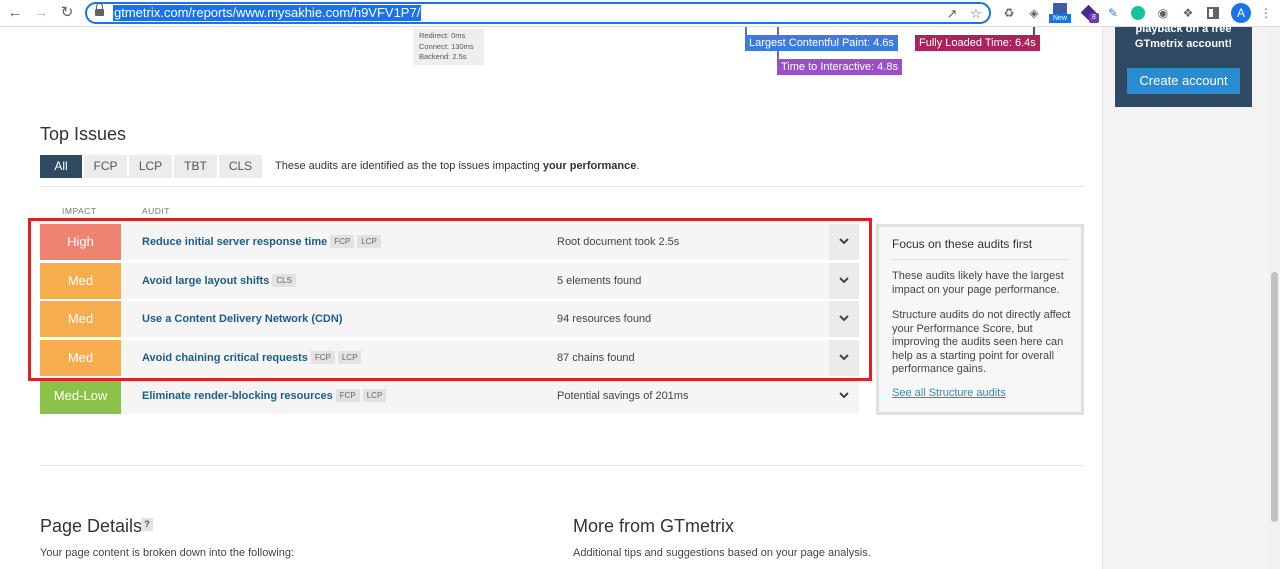 The width and height of the screenshot is (1280, 569). What do you see at coordinates (654, 526) in the screenshot?
I see `more-from-gtmetrix-title: More from GTmetrix` at bounding box center [654, 526].